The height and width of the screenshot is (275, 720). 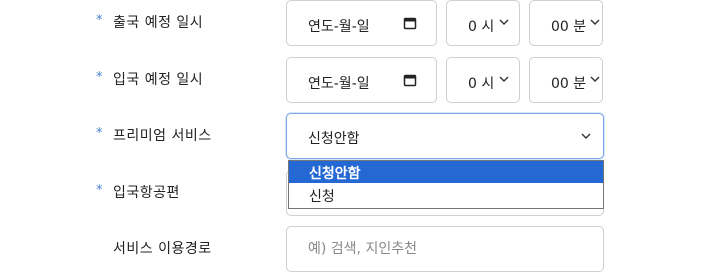 What do you see at coordinates (339, 27) in the screenshot?
I see `departure-date-value: 연도-월-일` at bounding box center [339, 27].